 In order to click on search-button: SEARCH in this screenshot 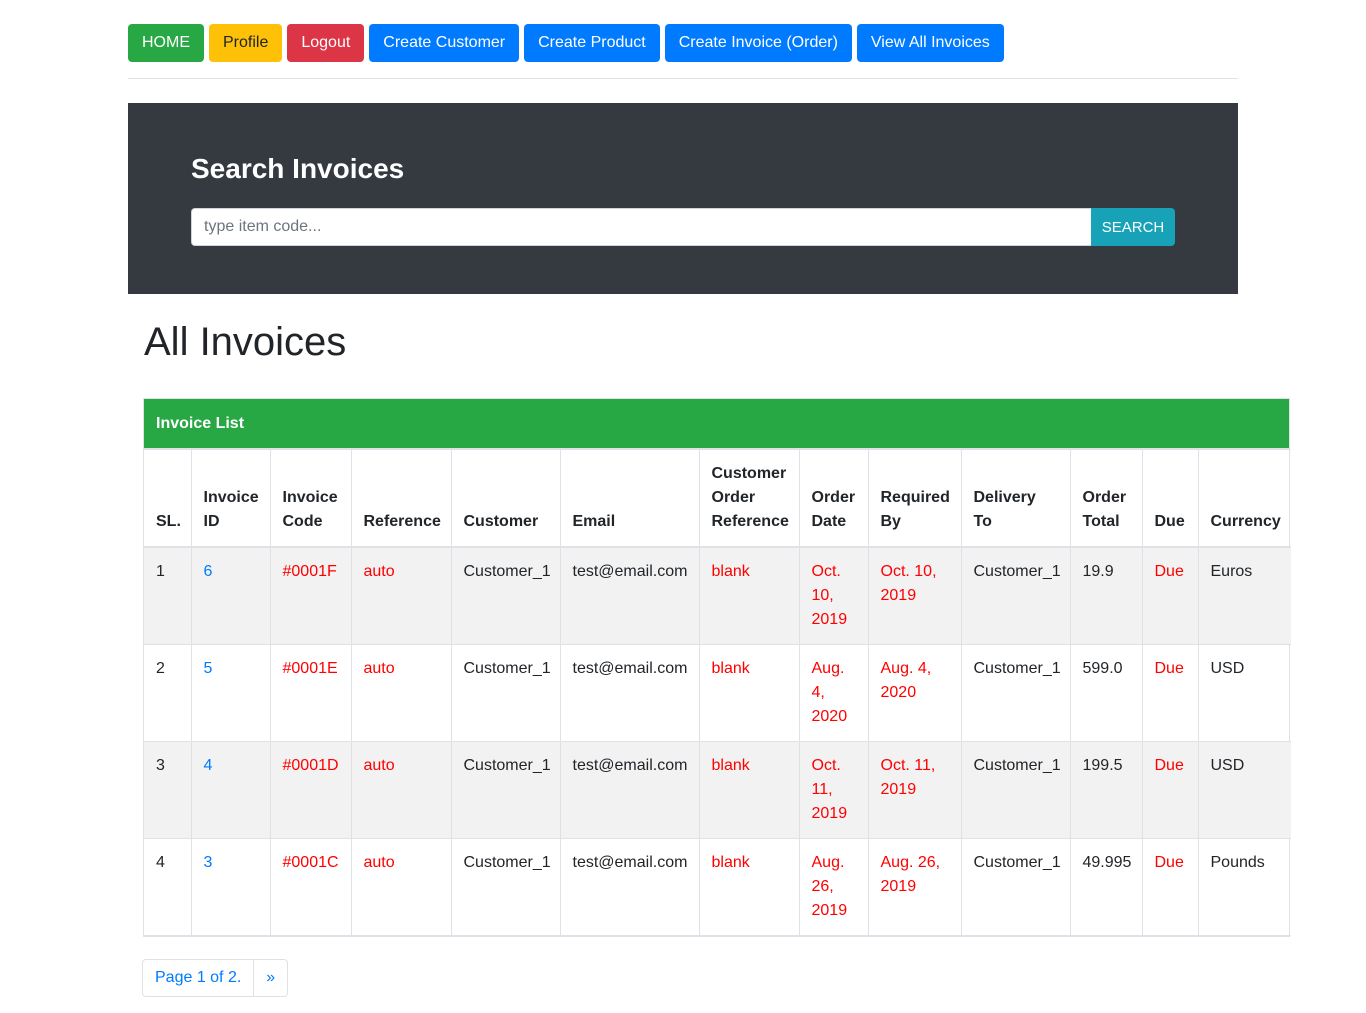, I will do `click(1133, 227)`.